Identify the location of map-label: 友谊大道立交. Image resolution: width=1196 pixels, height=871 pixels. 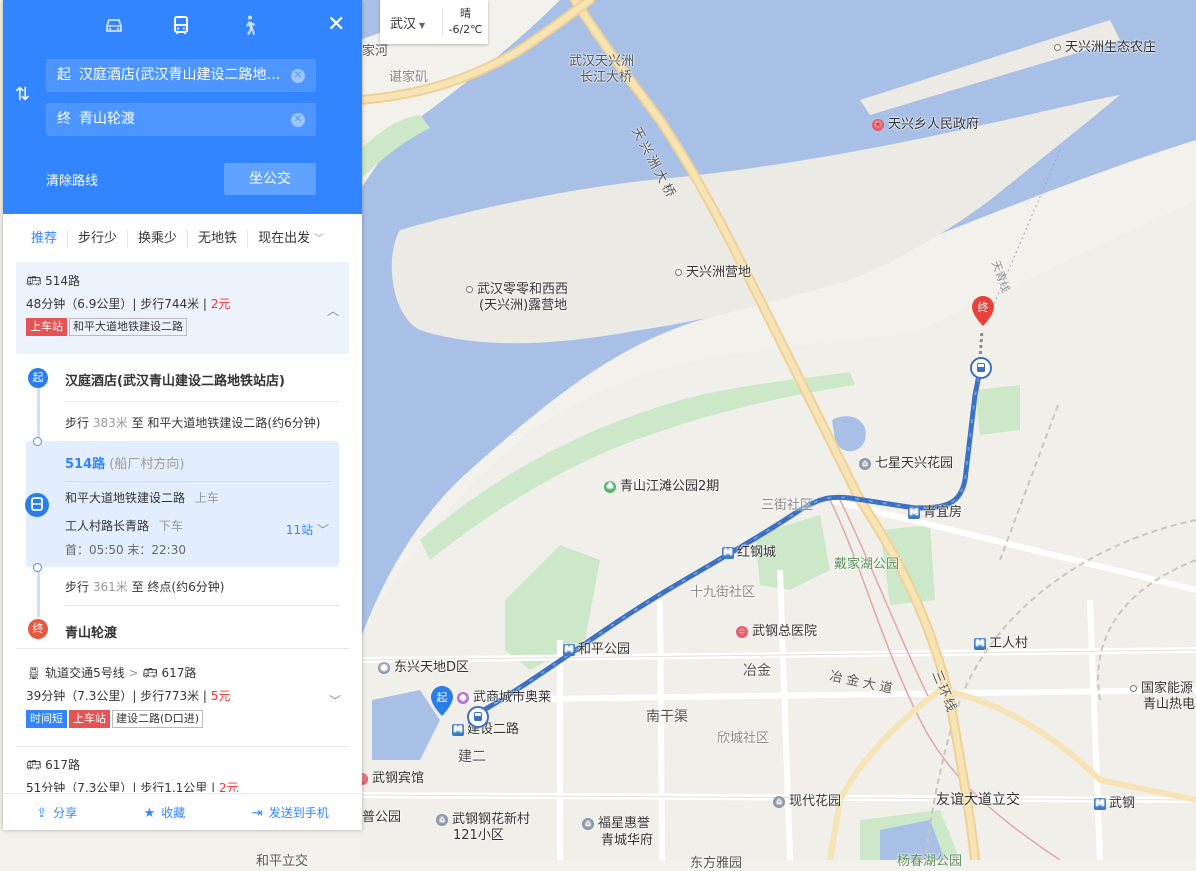
(978, 800).